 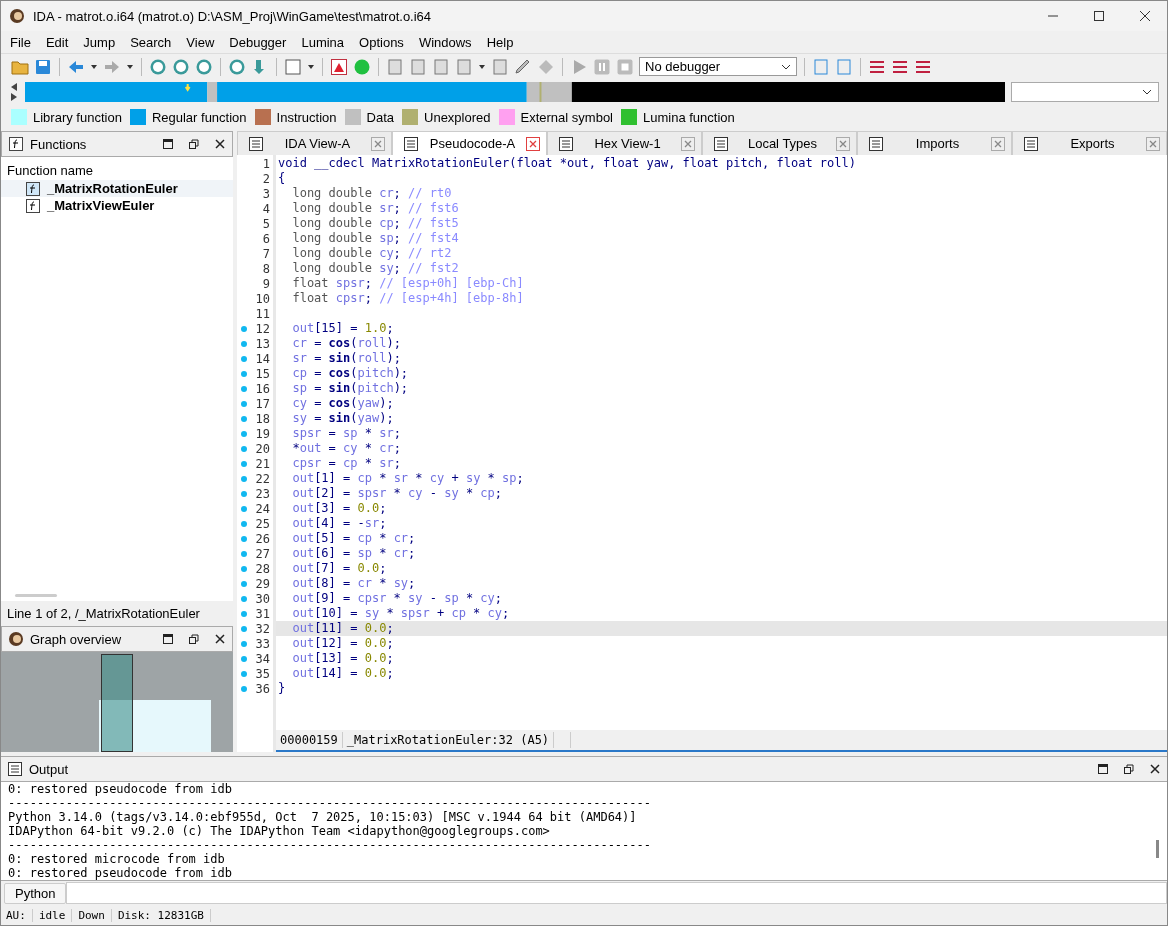 I want to click on diamond-icon, so click(x=546, y=66).